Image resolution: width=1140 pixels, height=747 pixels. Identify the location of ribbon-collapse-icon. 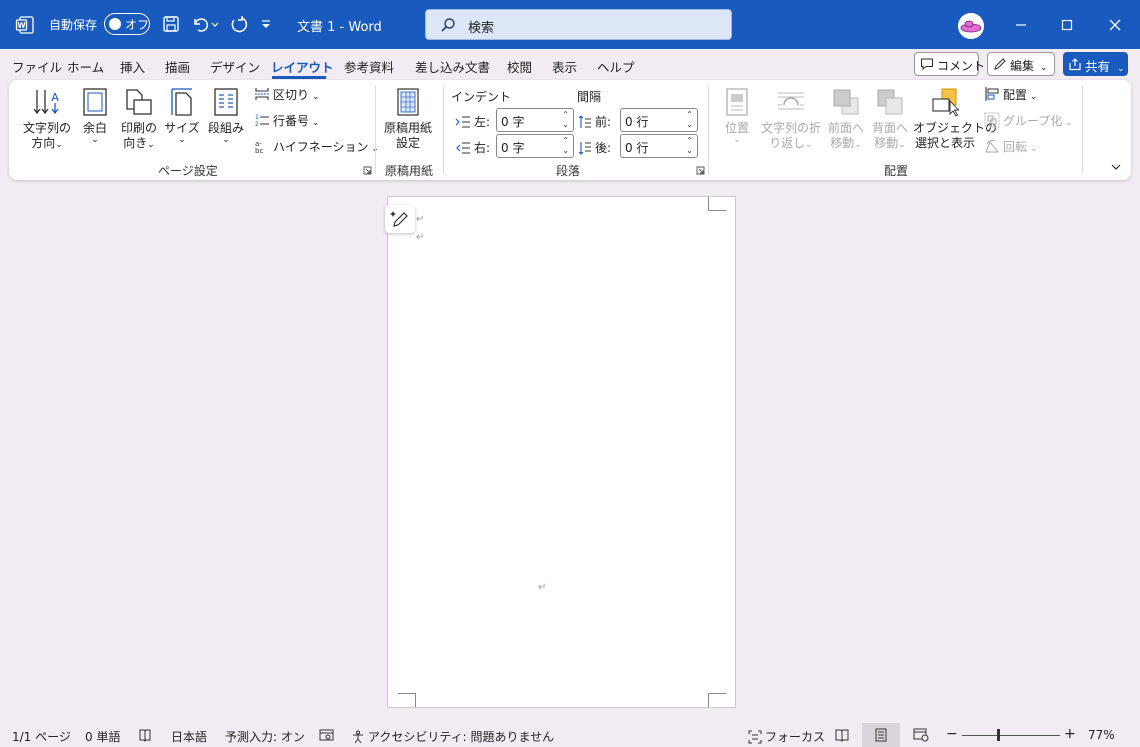
(1116, 167).